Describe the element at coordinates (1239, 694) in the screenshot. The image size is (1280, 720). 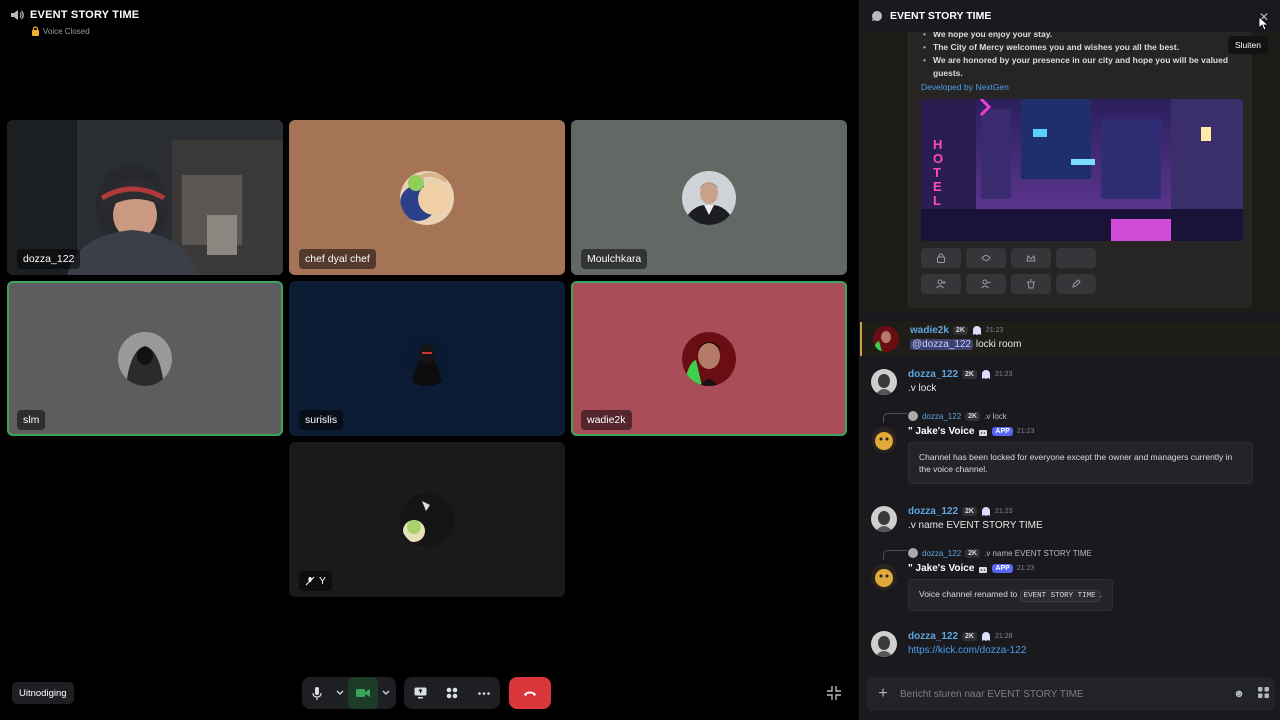
I see `emoji-icon: ☻` at that location.